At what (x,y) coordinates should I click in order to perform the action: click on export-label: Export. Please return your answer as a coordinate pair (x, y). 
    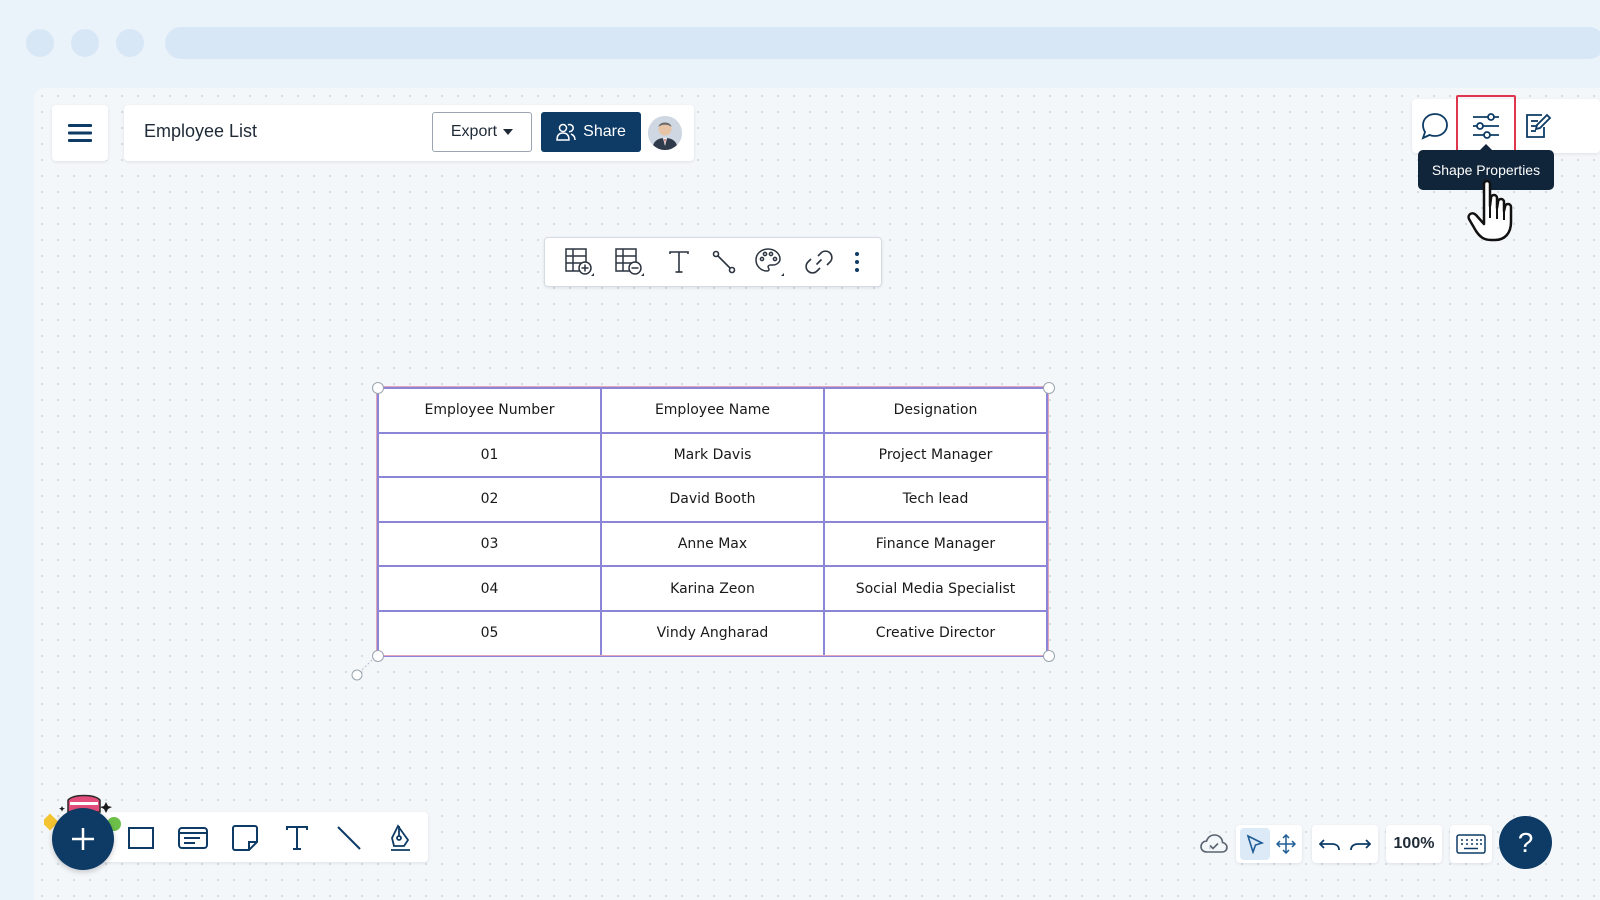
    Looking at the image, I should click on (474, 131).